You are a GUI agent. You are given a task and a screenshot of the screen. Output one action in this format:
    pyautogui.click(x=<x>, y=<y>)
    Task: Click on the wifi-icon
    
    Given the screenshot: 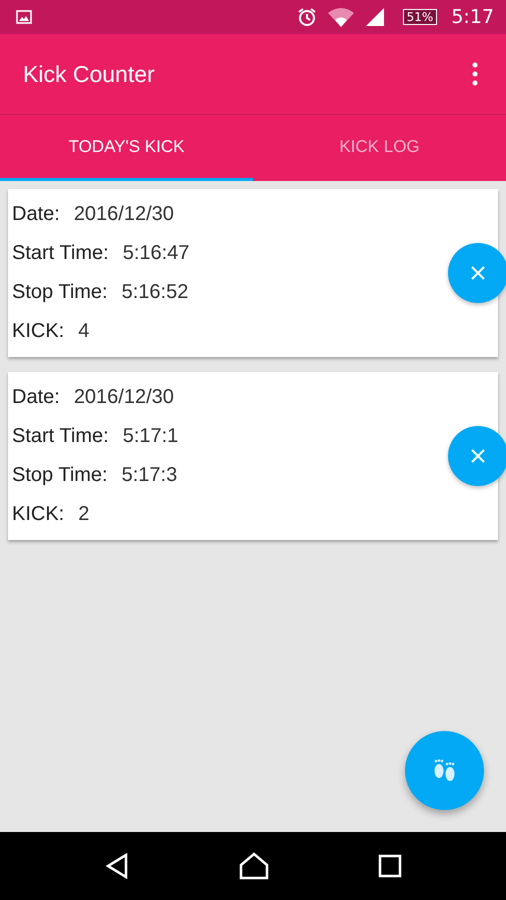 What is the action you would take?
    pyautogui.click(x=340, y=17)
    